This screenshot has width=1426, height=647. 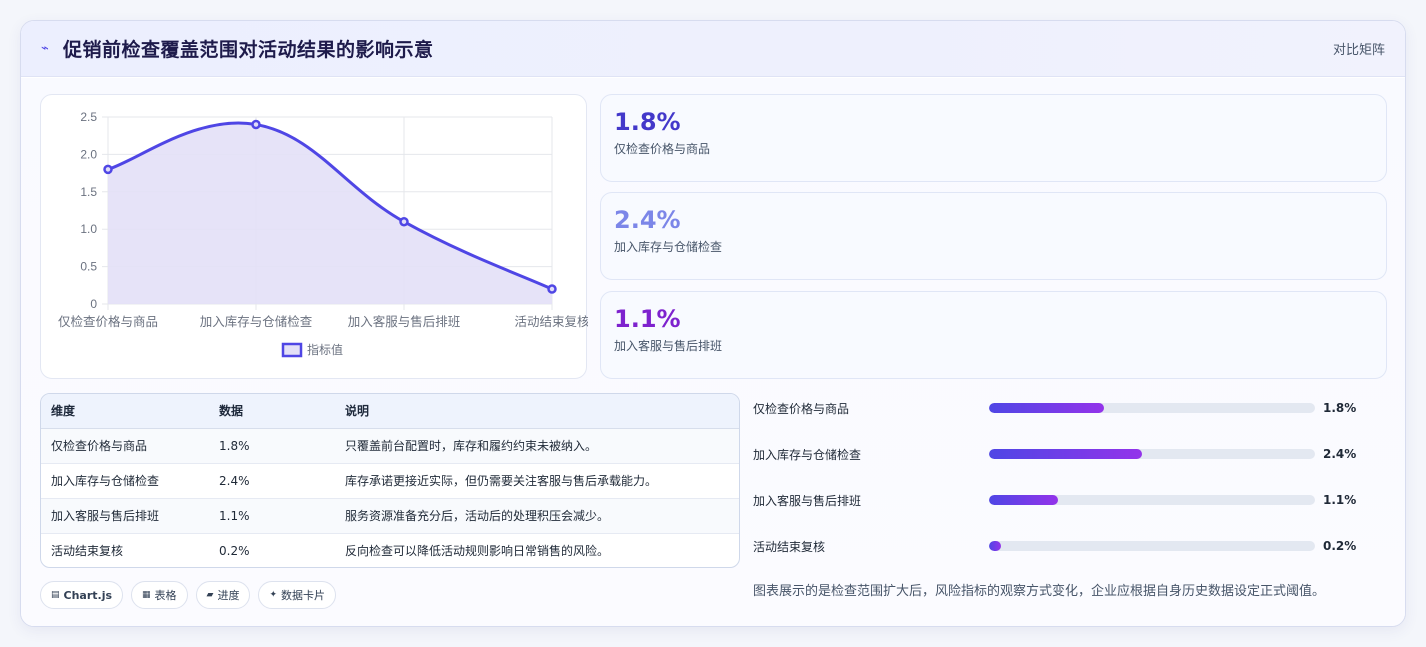 I want to click on progress-row: 活动结束复核 0.2%, so click(x=1063, y=546).